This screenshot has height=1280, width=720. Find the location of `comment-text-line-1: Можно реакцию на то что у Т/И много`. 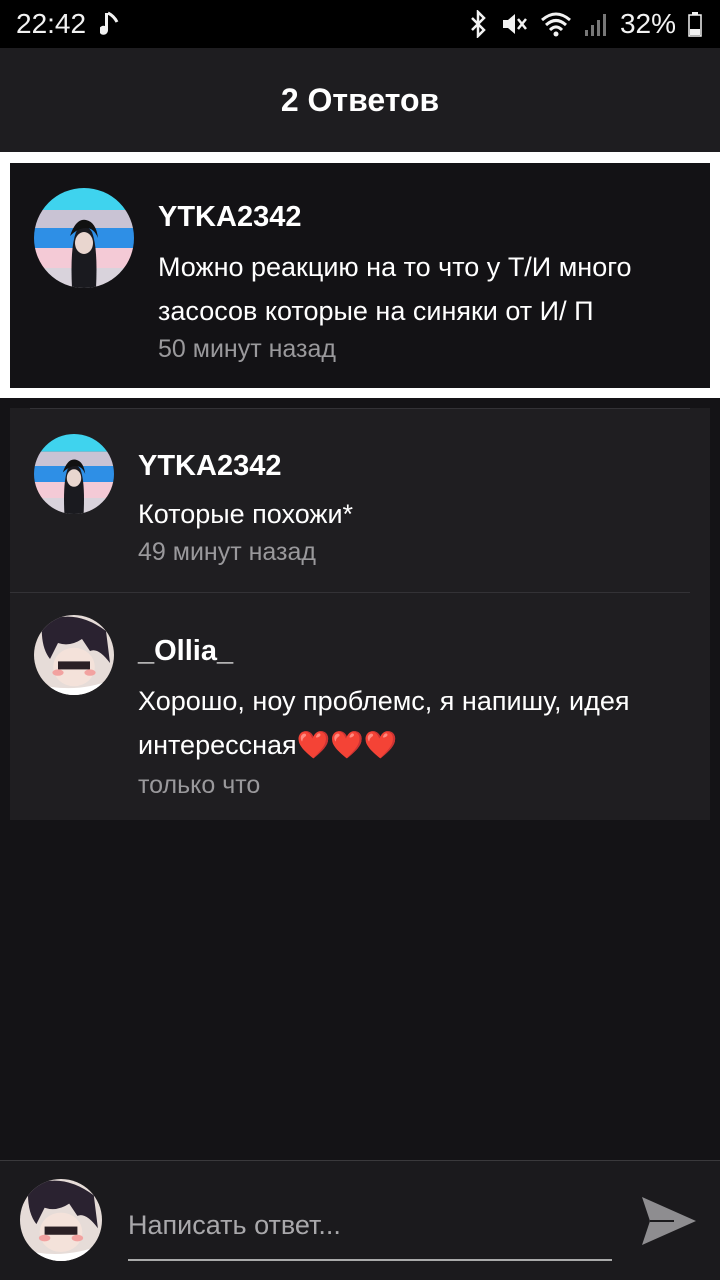

comment-text-line-1: Можно реакцию на то что у Т/И много is located at coordinates (395, 267).